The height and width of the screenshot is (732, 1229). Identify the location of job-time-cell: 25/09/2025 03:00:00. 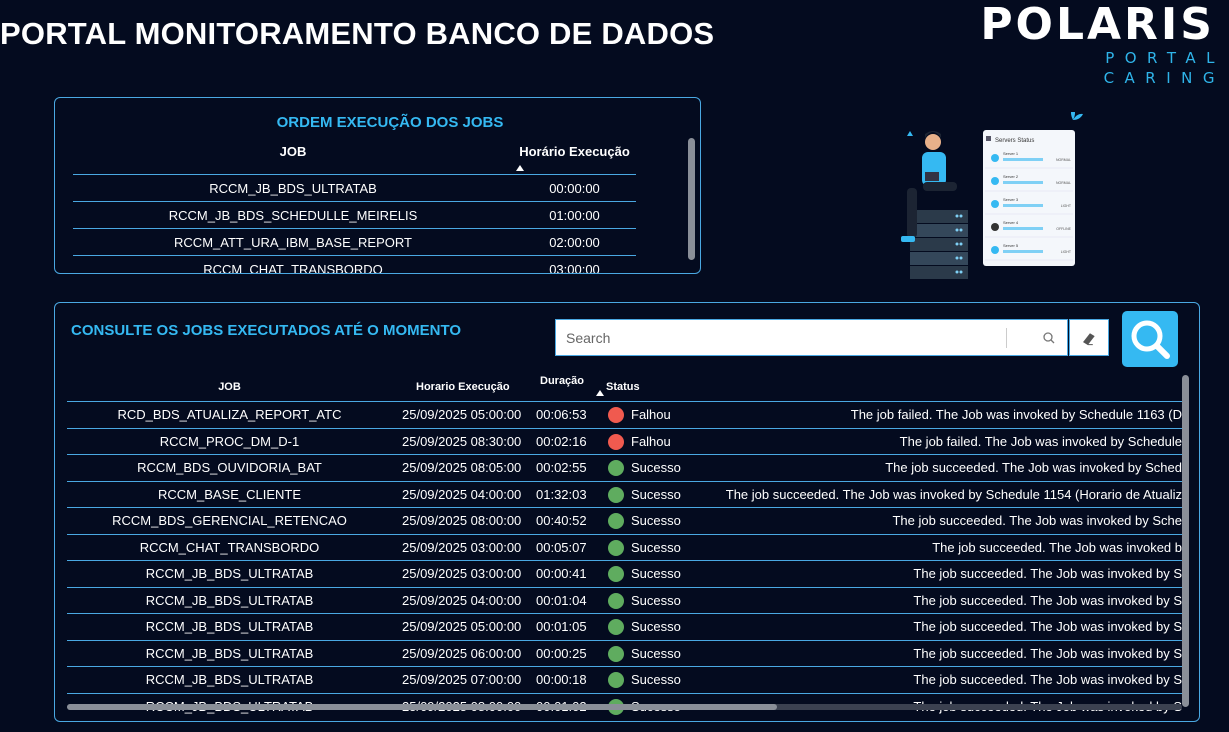
(462, 573).